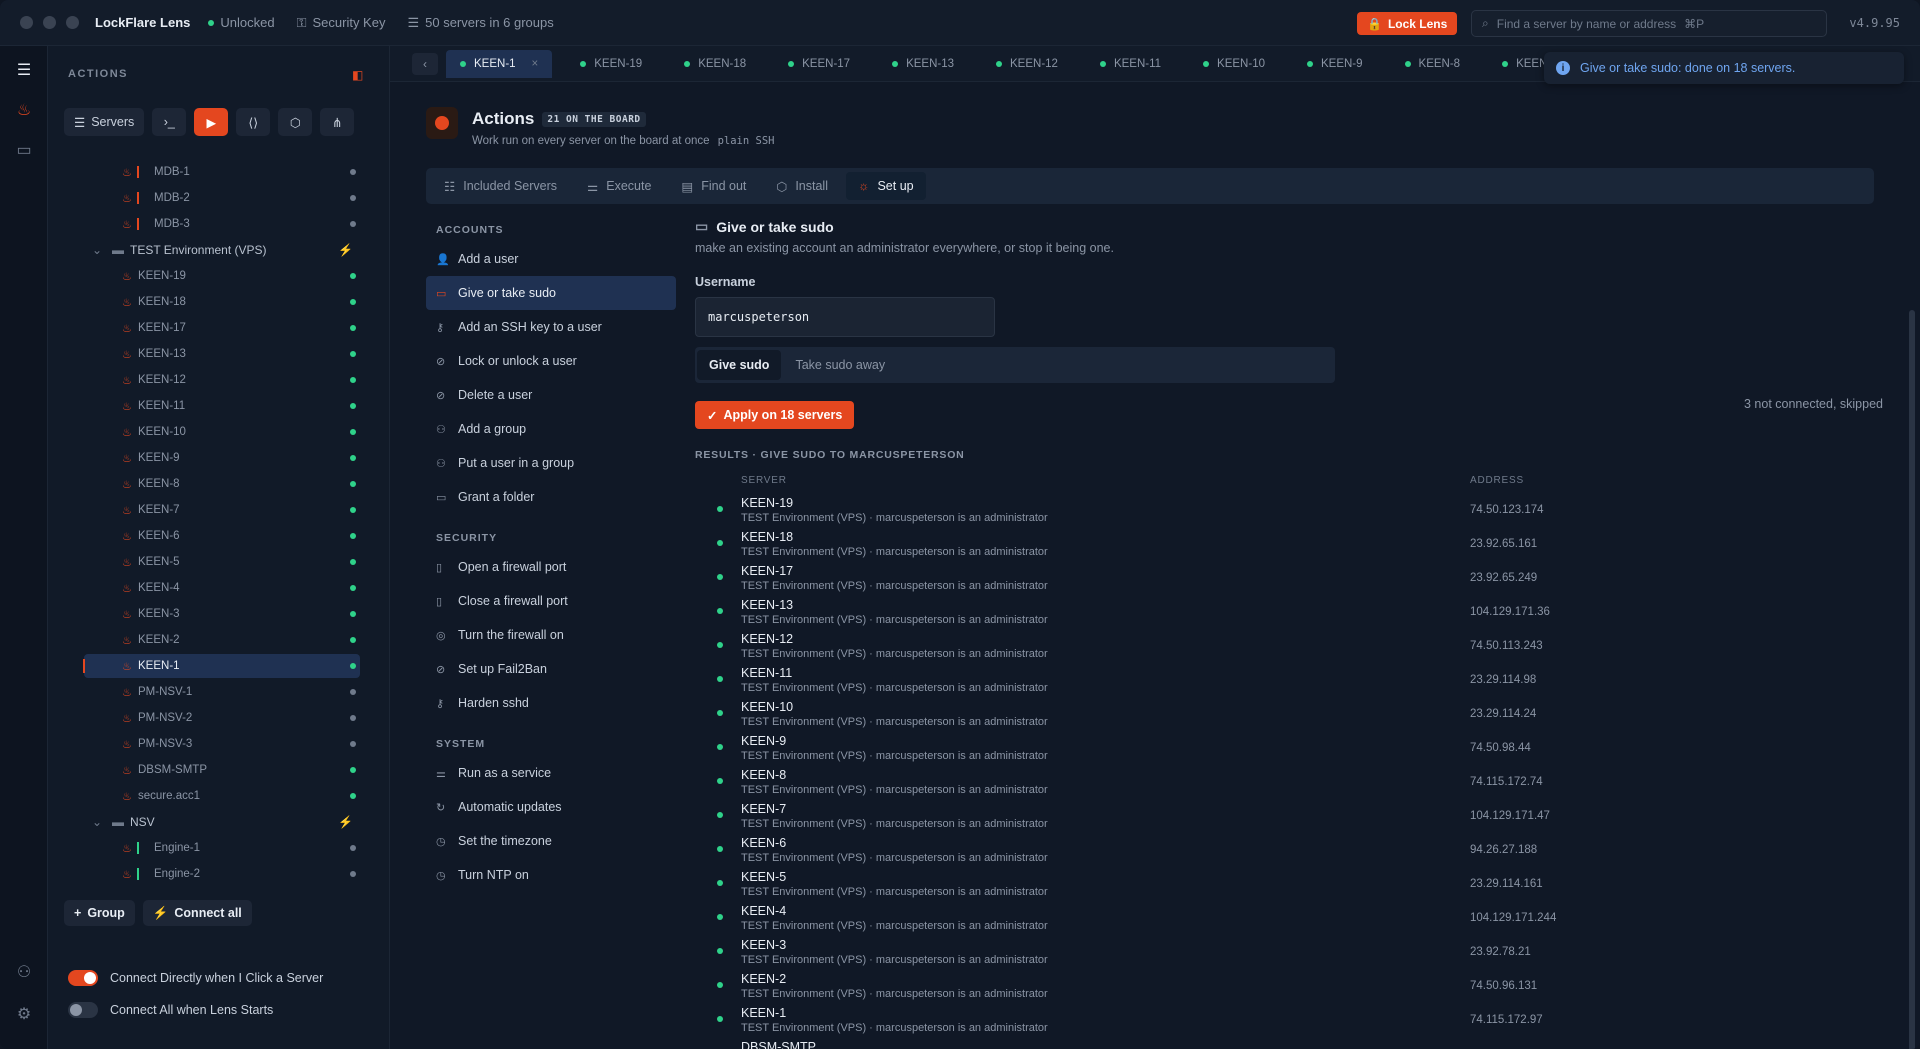  Describe the element at coordinates (49, 22) in the screenshot. I see `minimize-window-button` at that location.